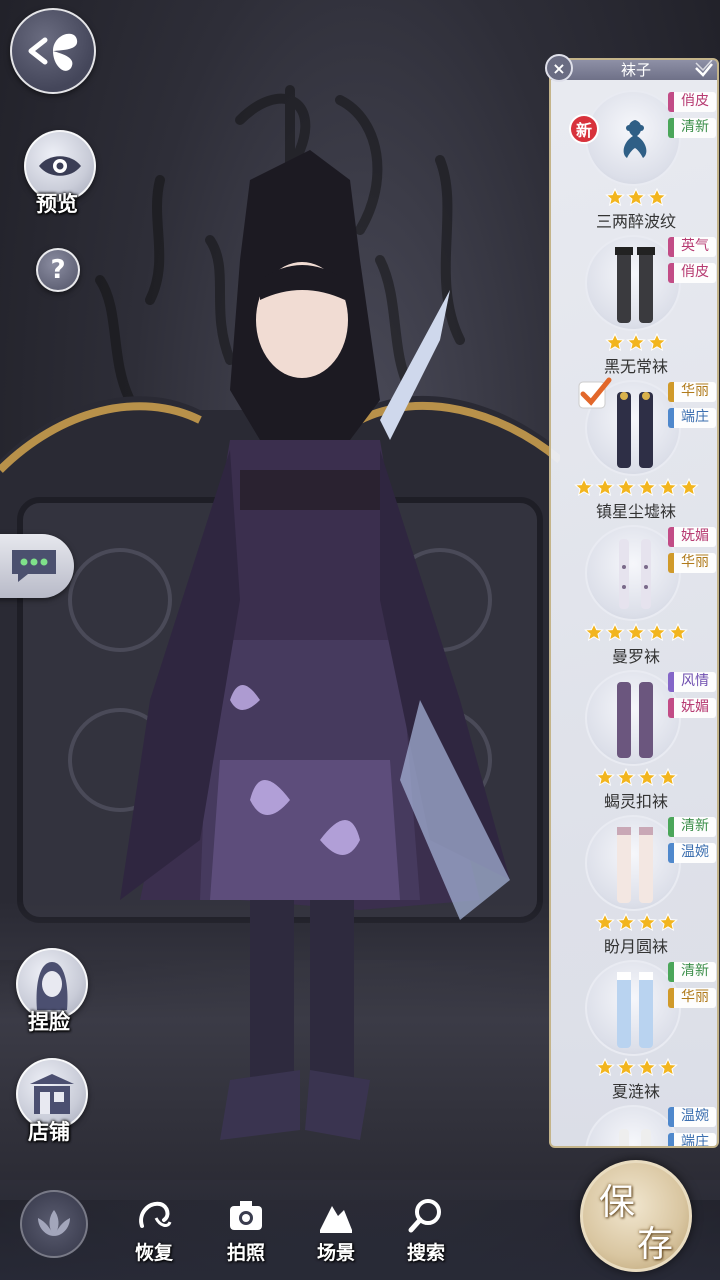 The image size is (720, 1280). I want to click on scene-button: 场景, so click(336, 1233).